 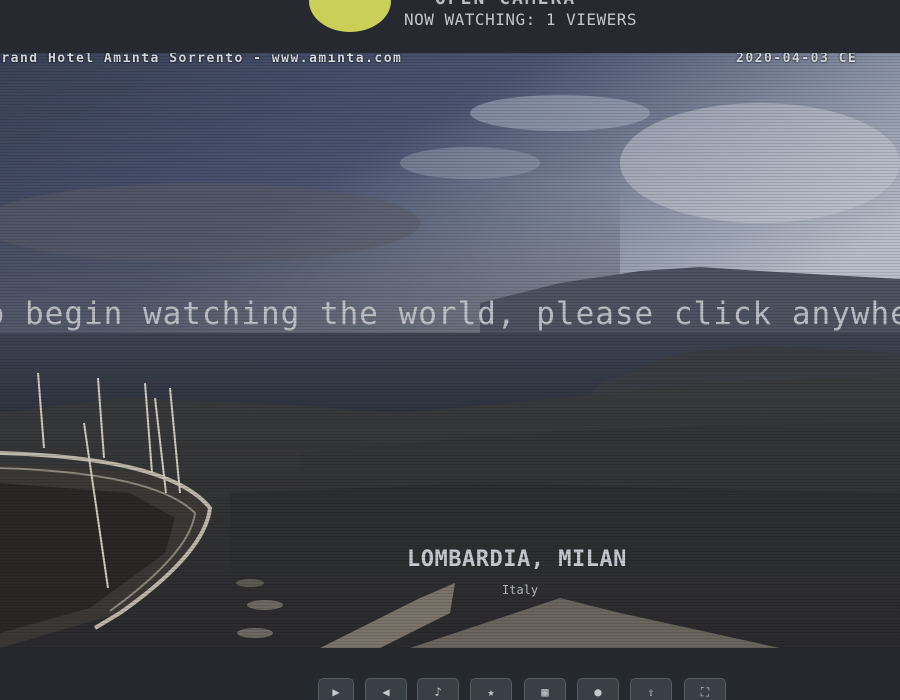 I want to click on fullscreen-button: ⛶, so click(x=705, y=689).